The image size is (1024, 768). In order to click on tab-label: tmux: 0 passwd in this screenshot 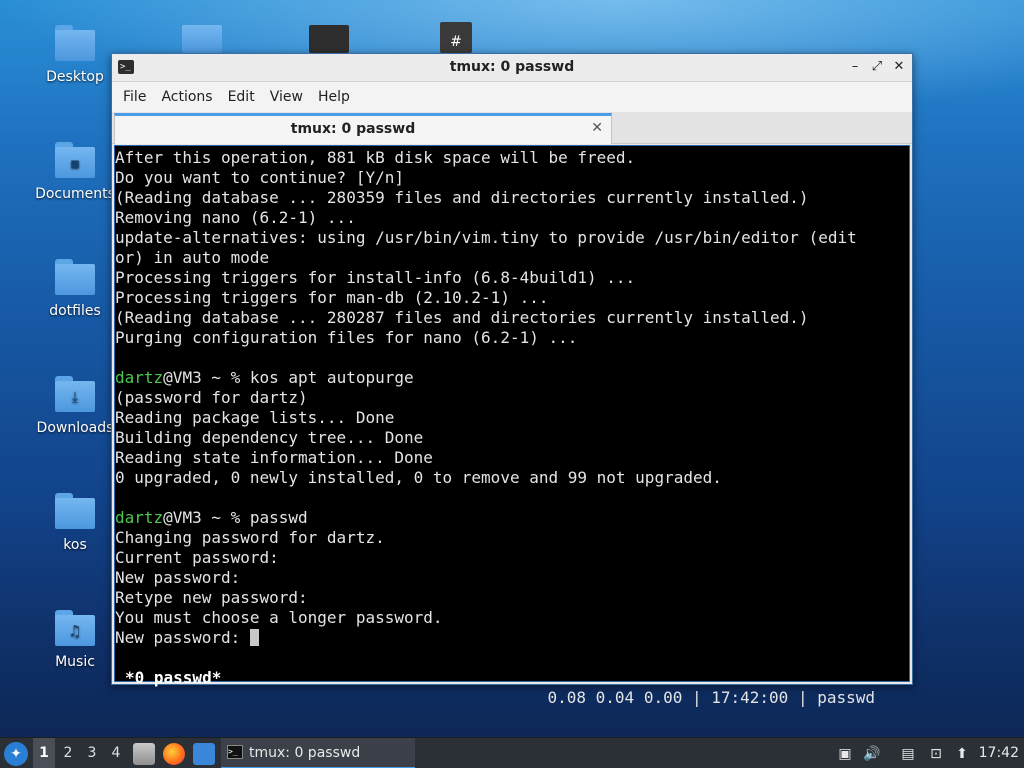, I will do `click(353, 129)`.